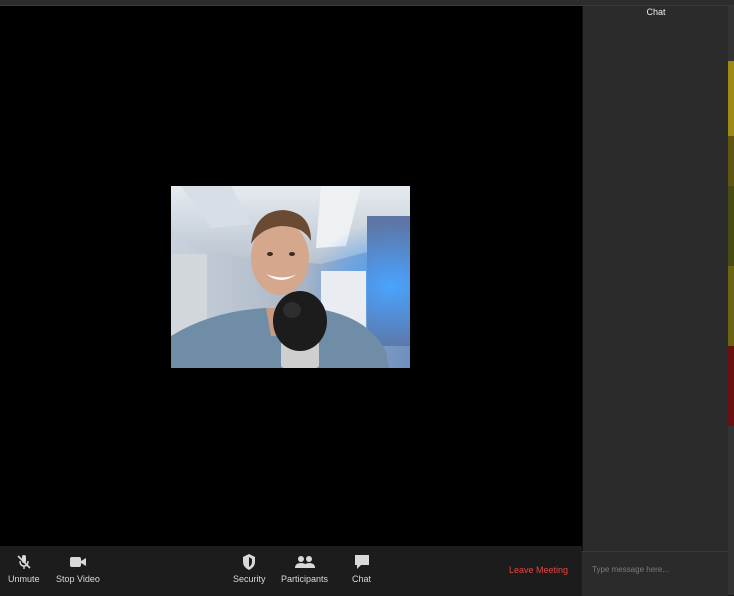 The width and height of the screenshot is (734, 596). I want to click on stop-video-label: Stop Video, so click(78, 579).